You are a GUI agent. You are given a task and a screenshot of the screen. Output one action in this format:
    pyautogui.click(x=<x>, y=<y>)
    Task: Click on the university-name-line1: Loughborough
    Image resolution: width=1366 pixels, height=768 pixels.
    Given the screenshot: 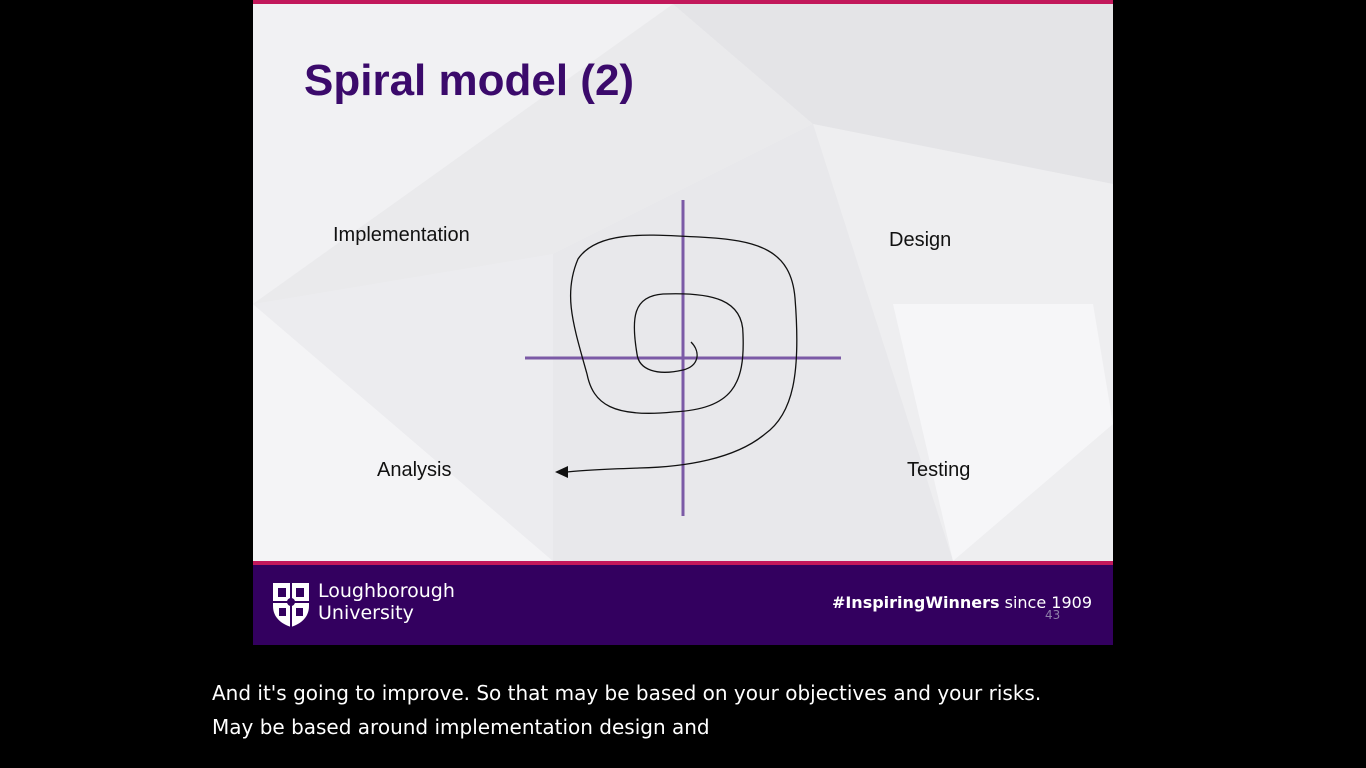 What is the action you would take?
    pyautogui.click(x=386, y=591)
    